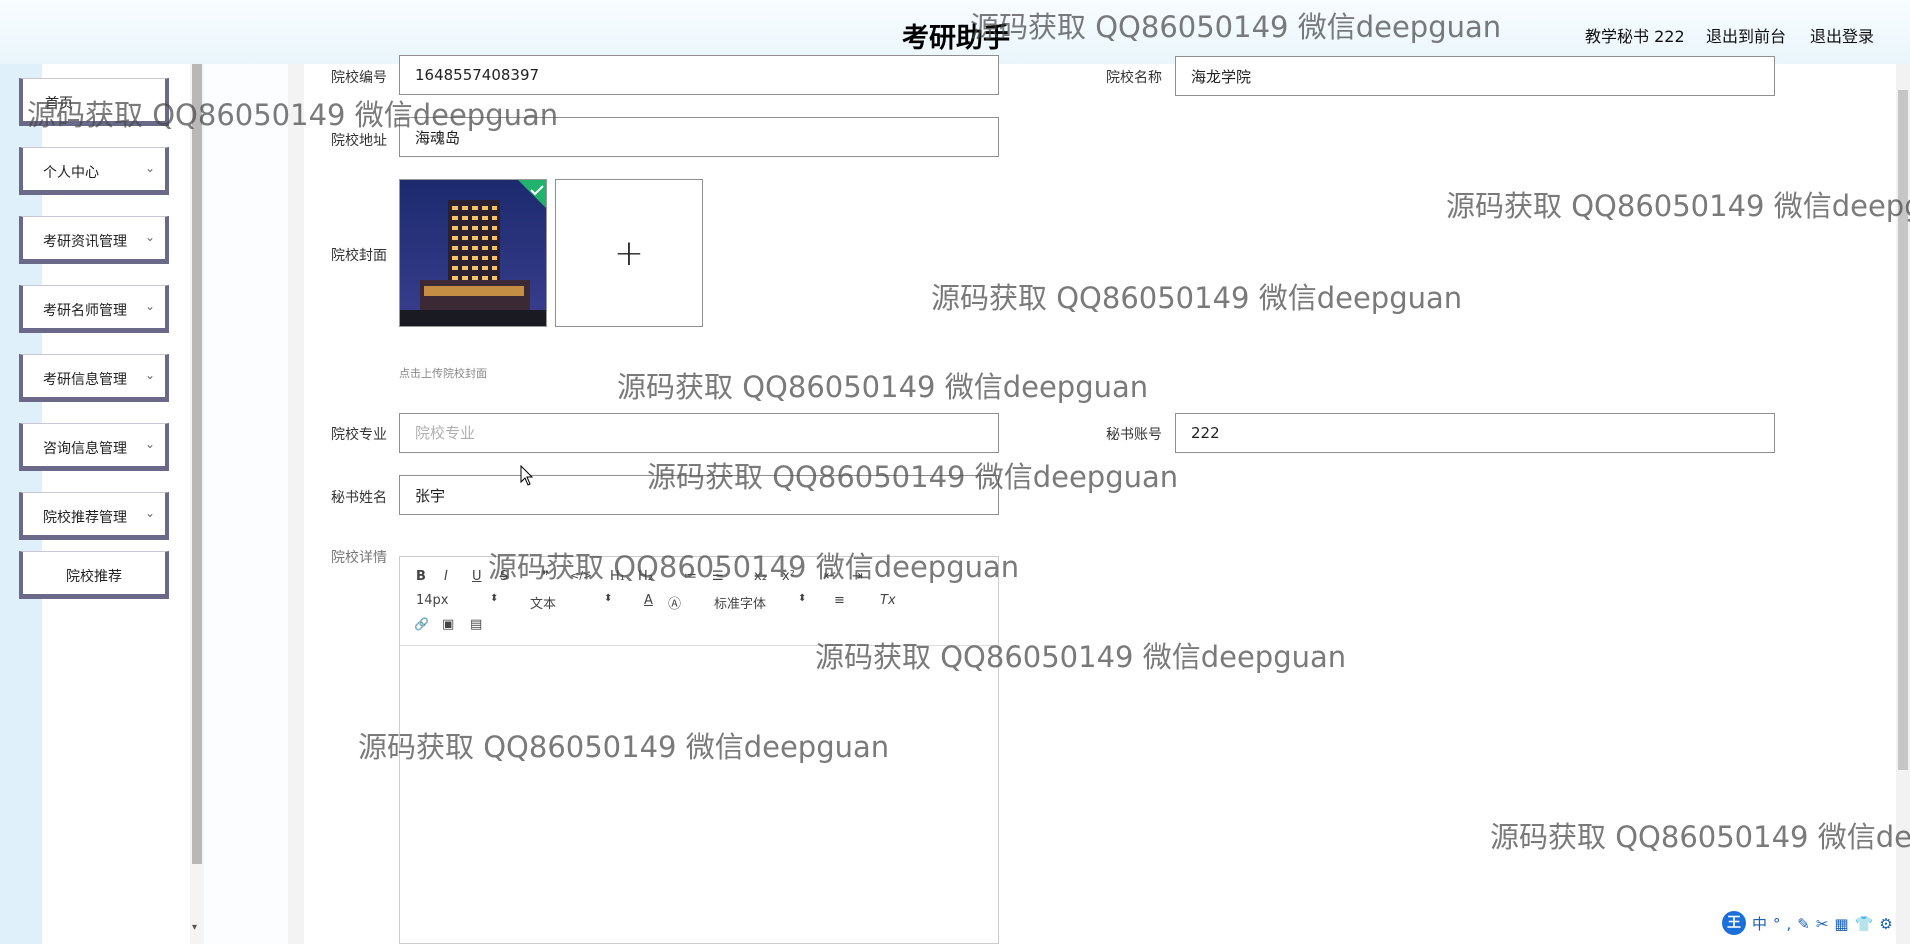 This screenshot has width=1910, height=944. Describe the element at coordinates (888, 600) in the screenshot. I see `clear-format-button: Tx` at that location.